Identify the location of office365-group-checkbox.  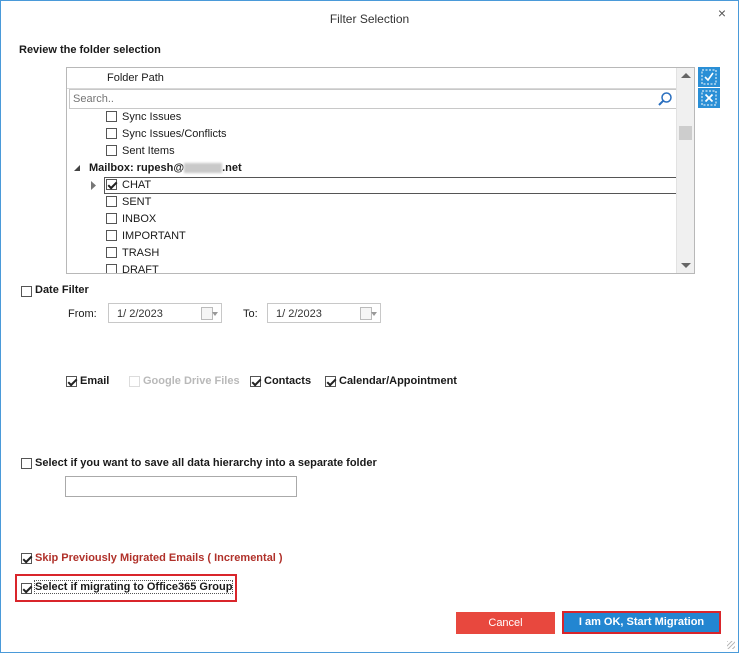
(26, 588).